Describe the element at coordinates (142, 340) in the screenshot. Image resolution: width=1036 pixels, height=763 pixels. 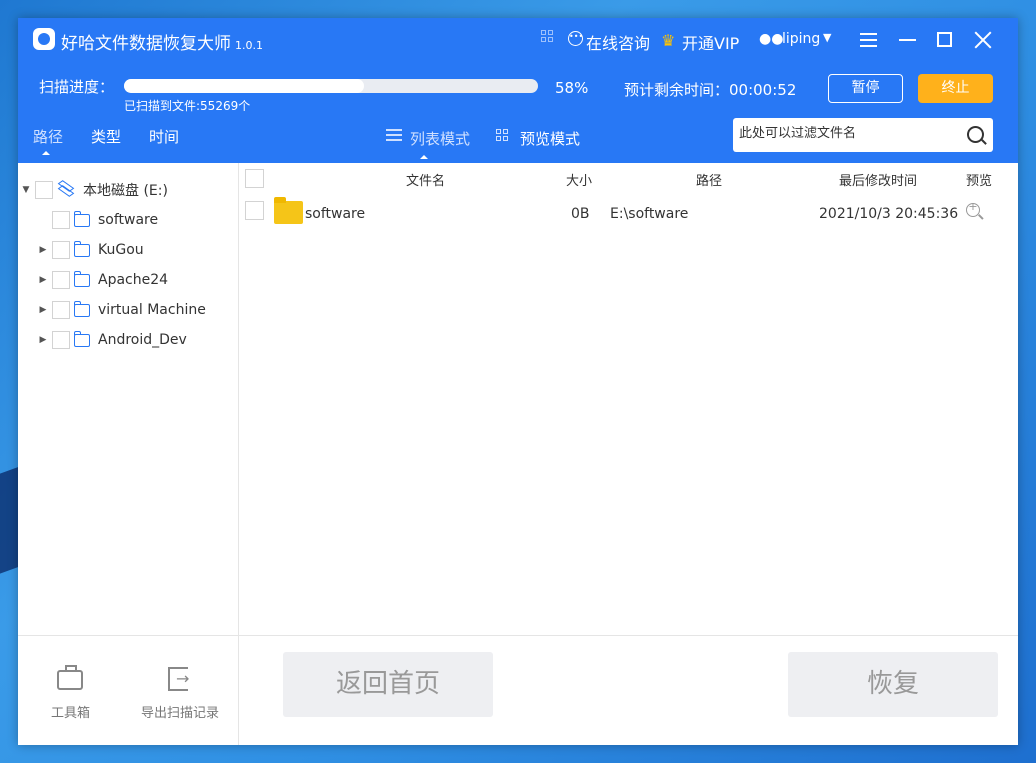
I see `tree-item-label: Android_Dev` at that location.